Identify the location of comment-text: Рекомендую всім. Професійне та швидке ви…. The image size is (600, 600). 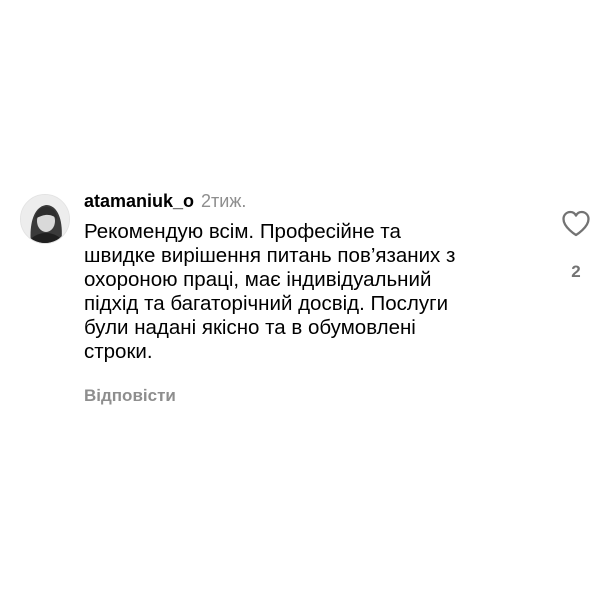
(270, 291).